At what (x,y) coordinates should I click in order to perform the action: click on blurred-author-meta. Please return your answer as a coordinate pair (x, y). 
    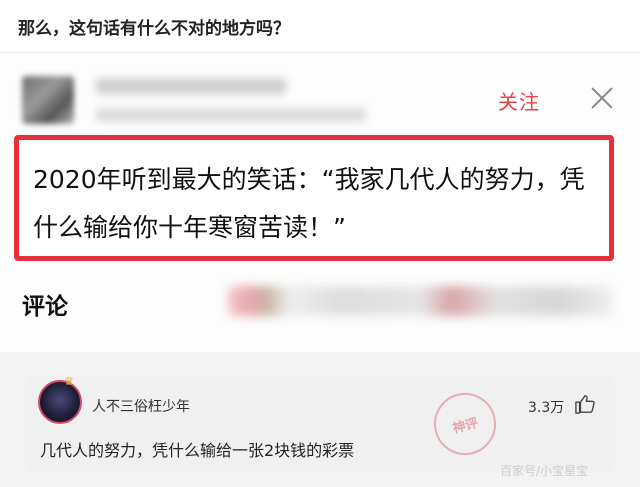
    Looking at the image, I should click on (231, 115).